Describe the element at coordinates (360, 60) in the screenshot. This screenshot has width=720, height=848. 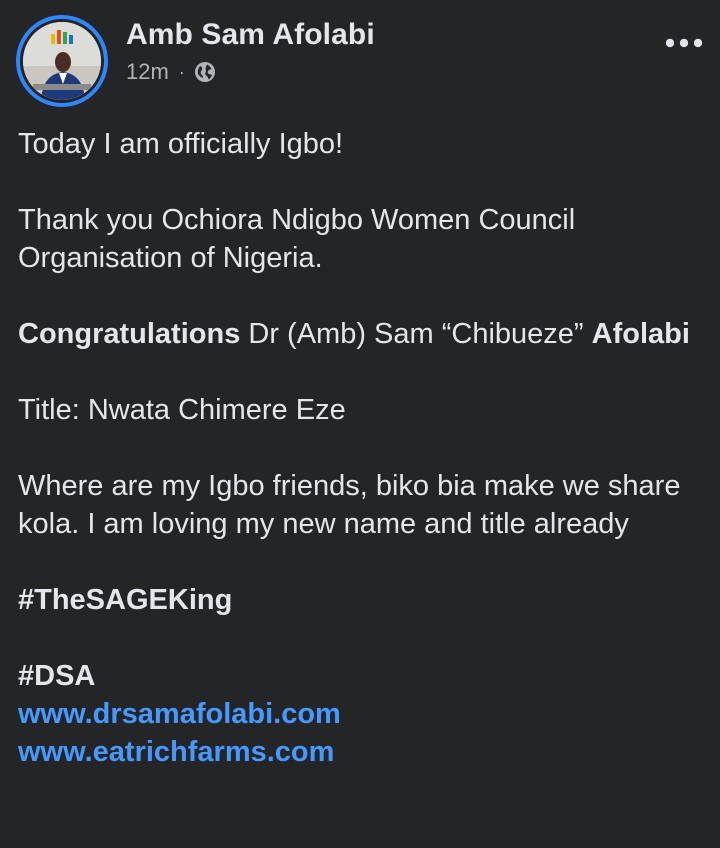
I see `post-header: Amb Sam Afolabi 12m ·` at that location.